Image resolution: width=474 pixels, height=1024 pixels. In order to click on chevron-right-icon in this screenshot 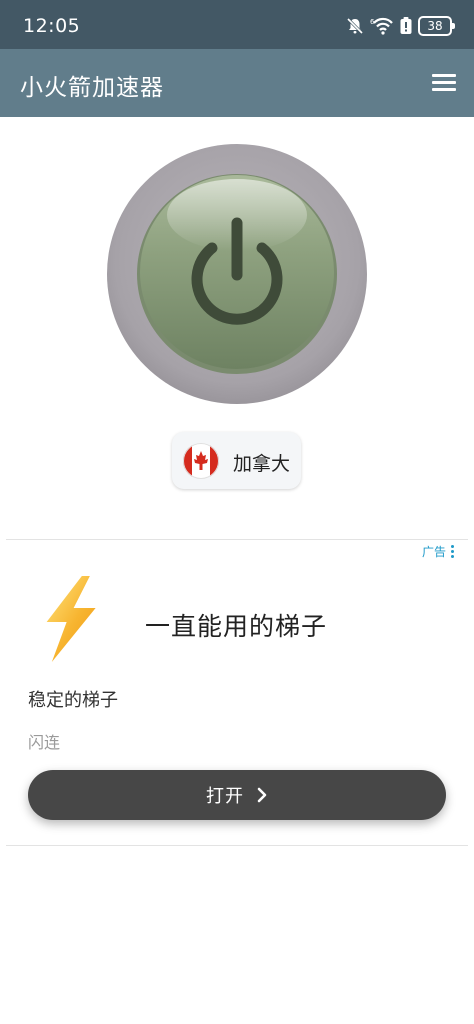, I will do `click(262, 795)`.